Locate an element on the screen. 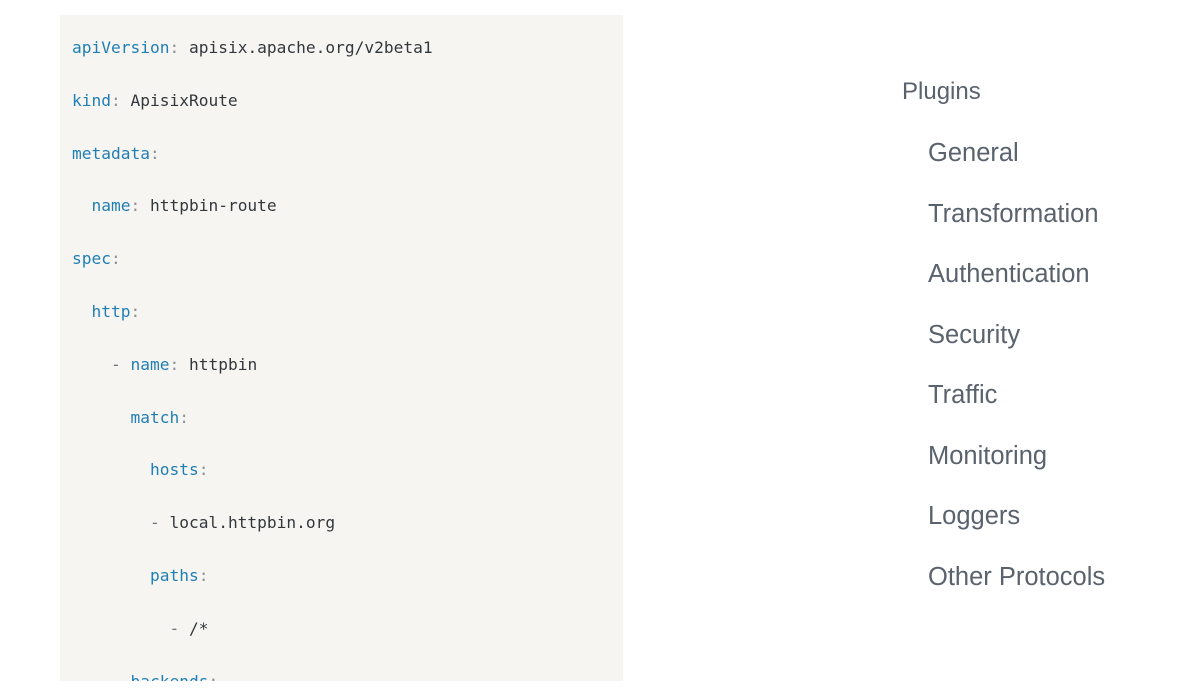 The height and width of the screenshot is (694, 1192). code-token-val: /* is located at coordinates (194, 628).